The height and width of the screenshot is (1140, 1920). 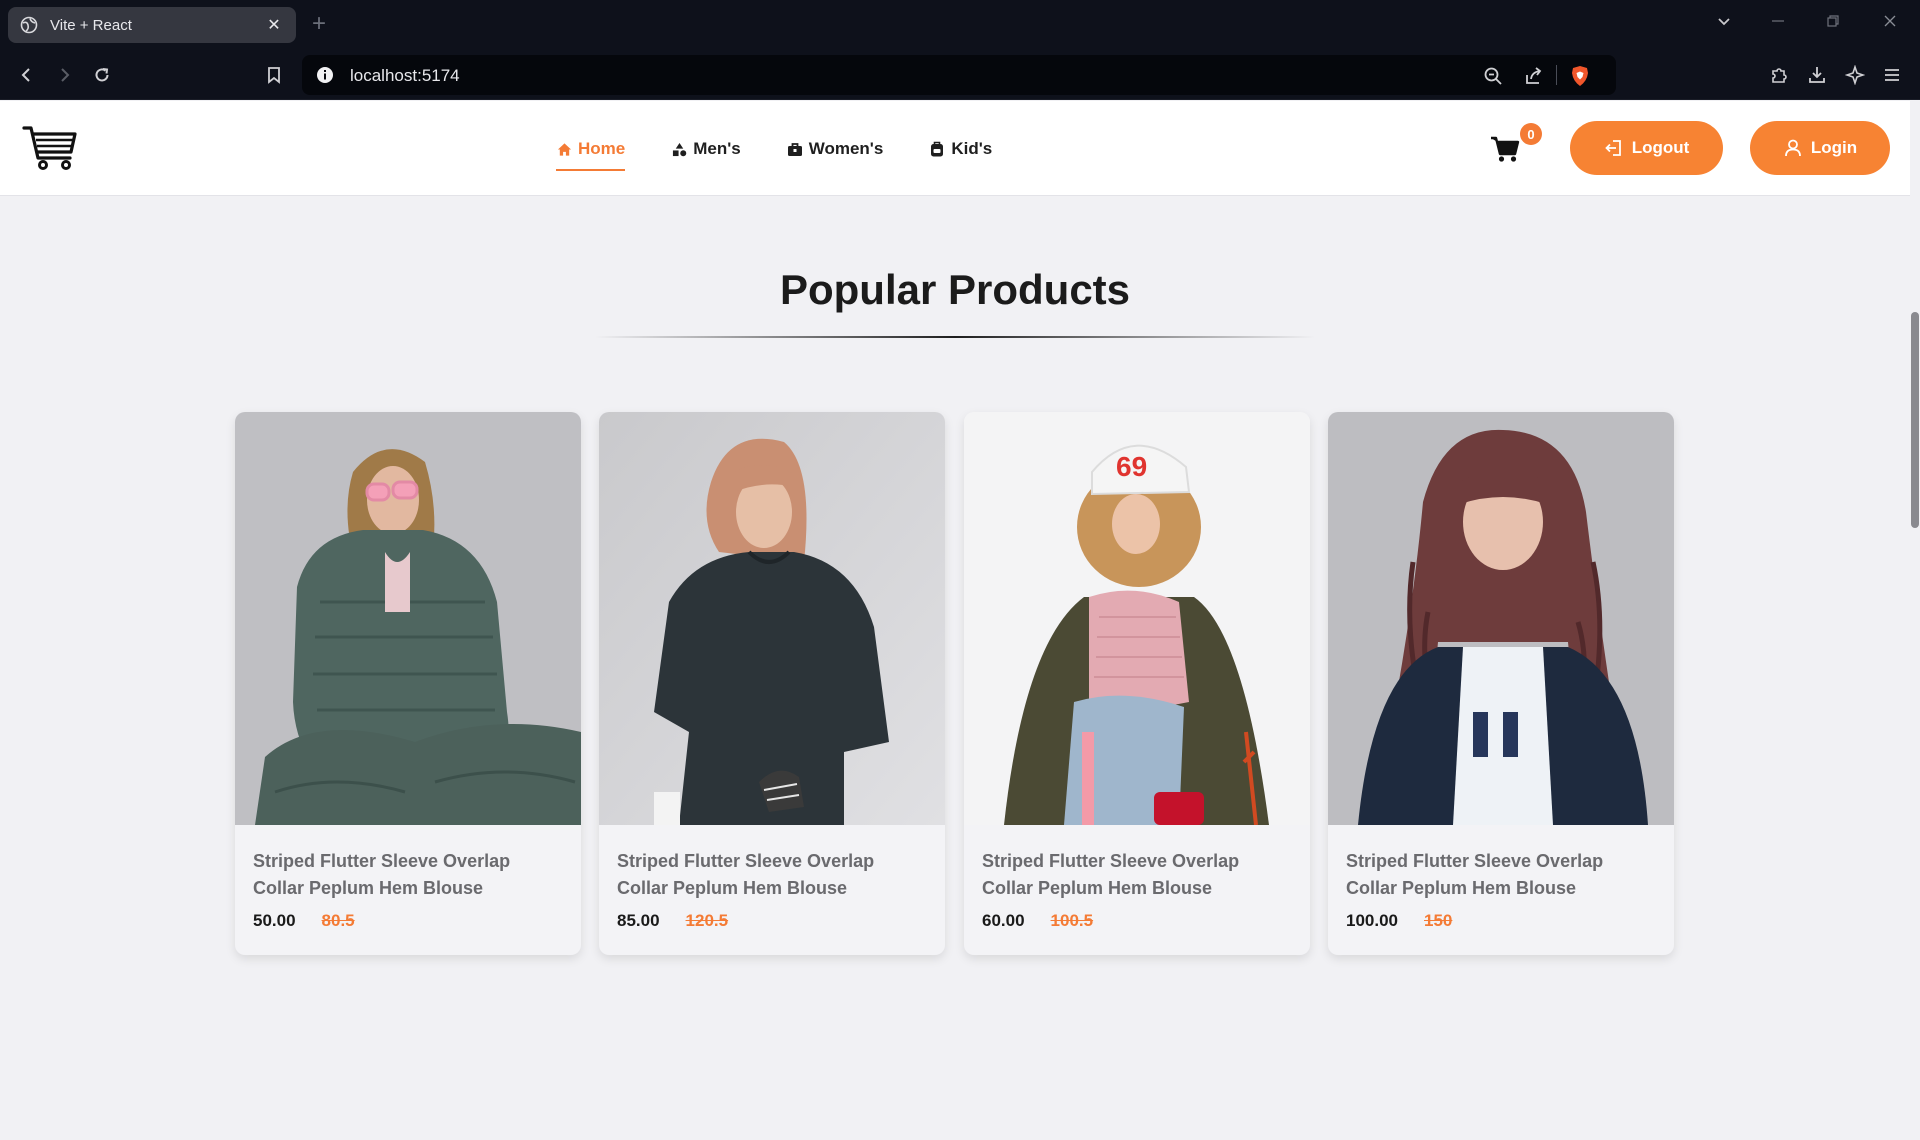 I want to click on product-old-price: 100.5, so click(x=1072, y=920).